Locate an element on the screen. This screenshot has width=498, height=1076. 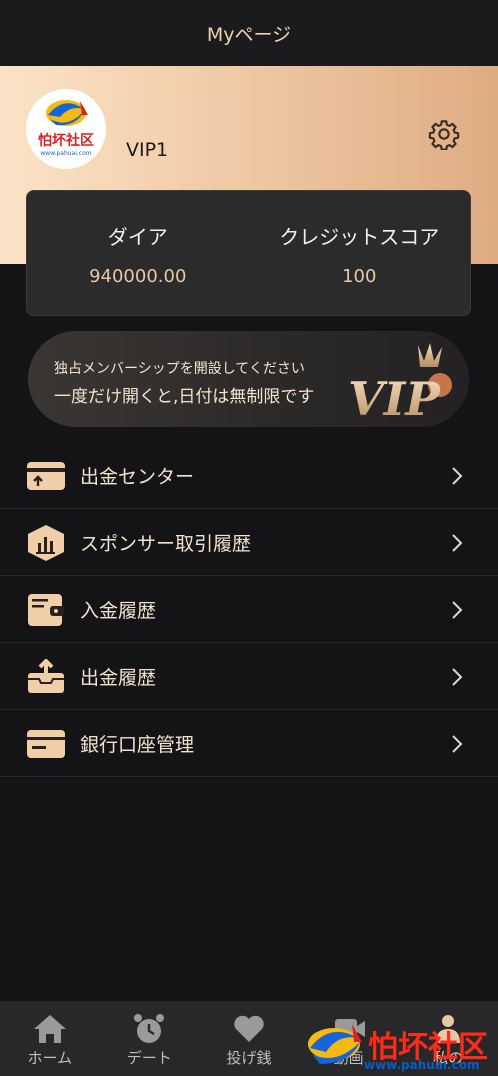
vip-level-label: VIP1 is located at coordinates (147, 150).